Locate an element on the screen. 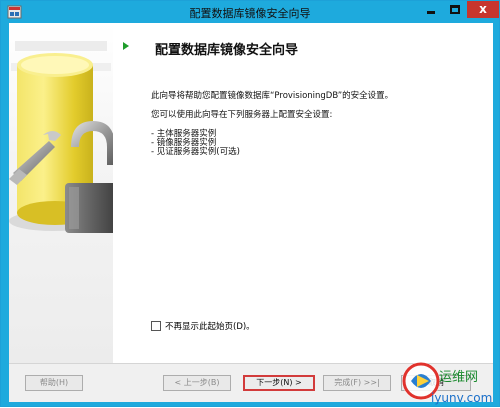 This screenshot has height=408, width=500. close-button: x is located at coordinates (483, 9).